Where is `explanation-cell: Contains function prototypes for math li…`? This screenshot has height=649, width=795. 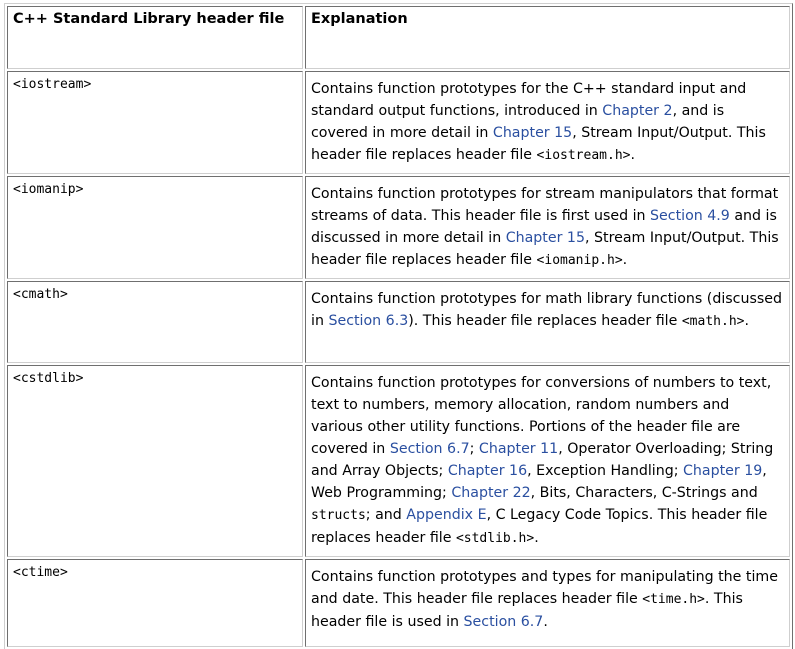 explanation-cell: Contains function prototypes for math li… is located at coordinates (547, 322).